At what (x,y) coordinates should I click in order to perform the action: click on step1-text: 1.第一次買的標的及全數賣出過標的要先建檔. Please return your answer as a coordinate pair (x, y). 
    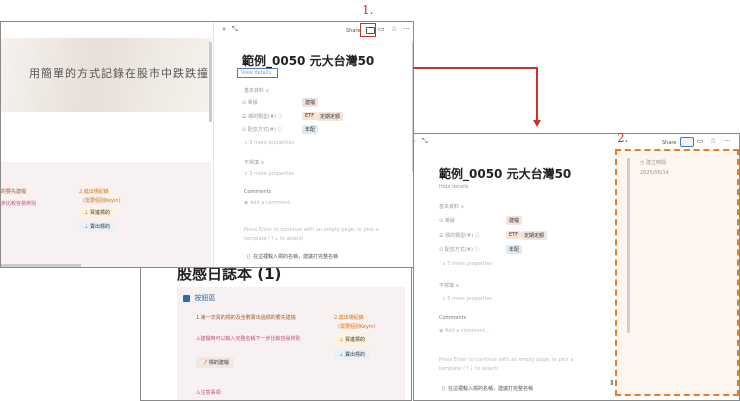
    Looking at the image, I should click on (246, 318).